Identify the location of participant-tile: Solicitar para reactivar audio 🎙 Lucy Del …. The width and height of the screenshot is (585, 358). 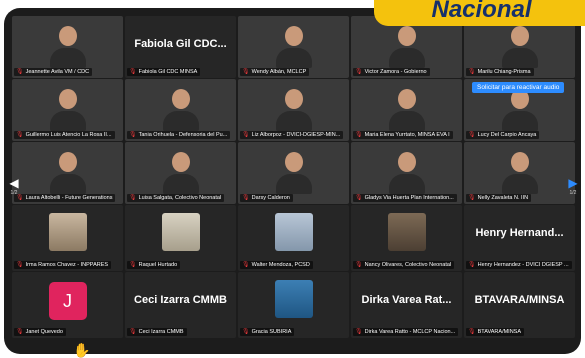
(519, 110).